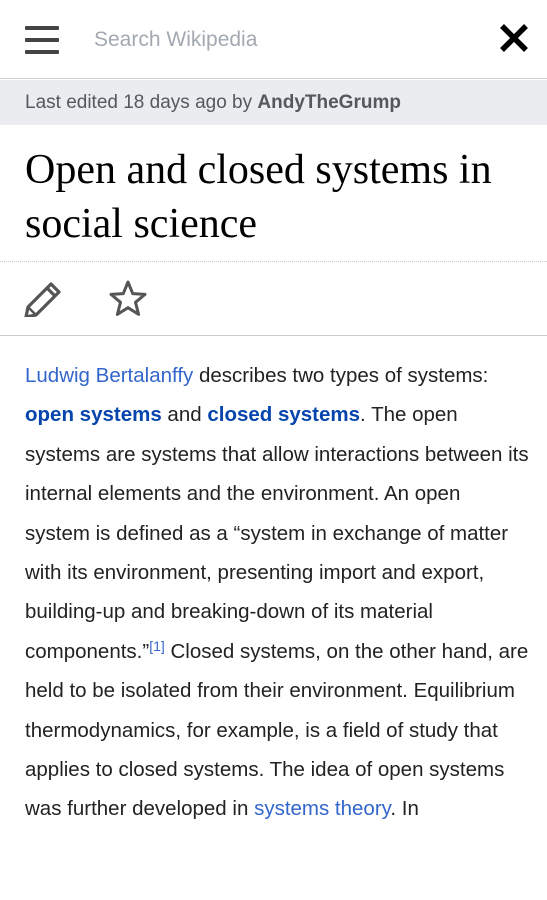 Image resolution: width=547 pixels, height=900 pixels. I want to click on title-divider, so click(273, 261).